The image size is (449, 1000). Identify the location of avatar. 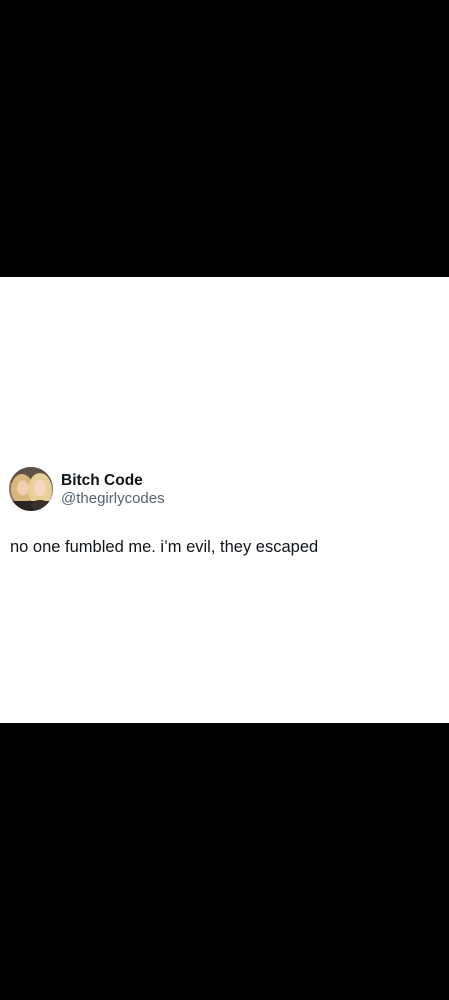
(31, 489).